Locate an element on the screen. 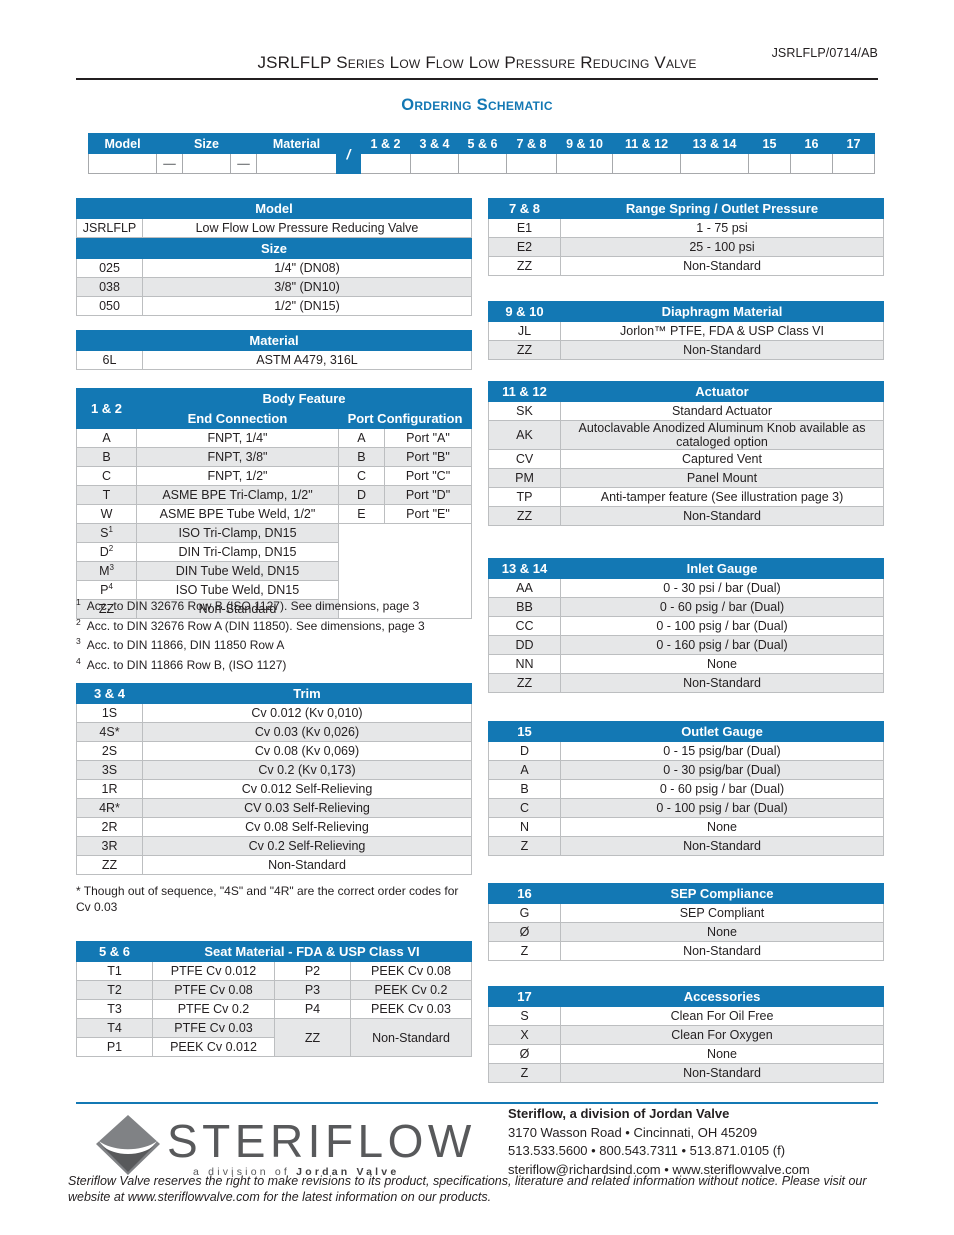  option-description: 1/2" (DN15) is located at coordinates (307, 306).